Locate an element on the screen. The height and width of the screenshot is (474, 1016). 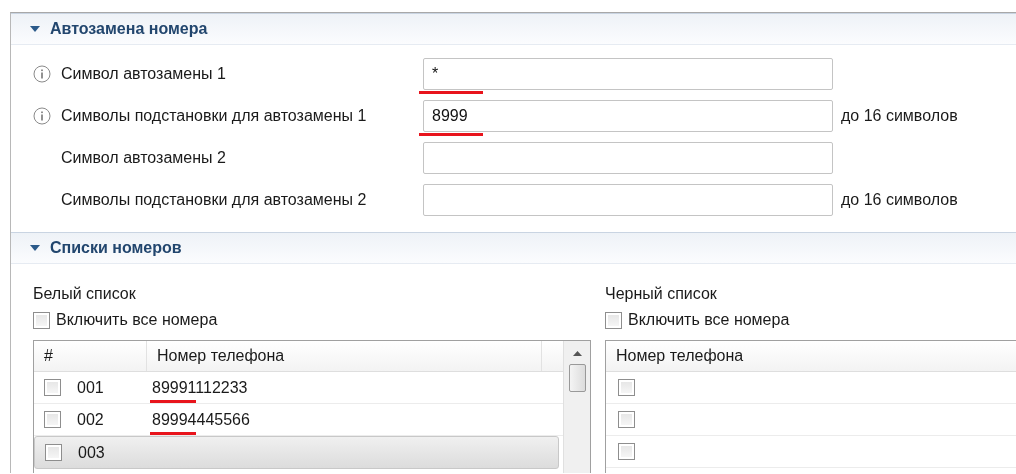
column-header: # is located at coordinates (90, 356).